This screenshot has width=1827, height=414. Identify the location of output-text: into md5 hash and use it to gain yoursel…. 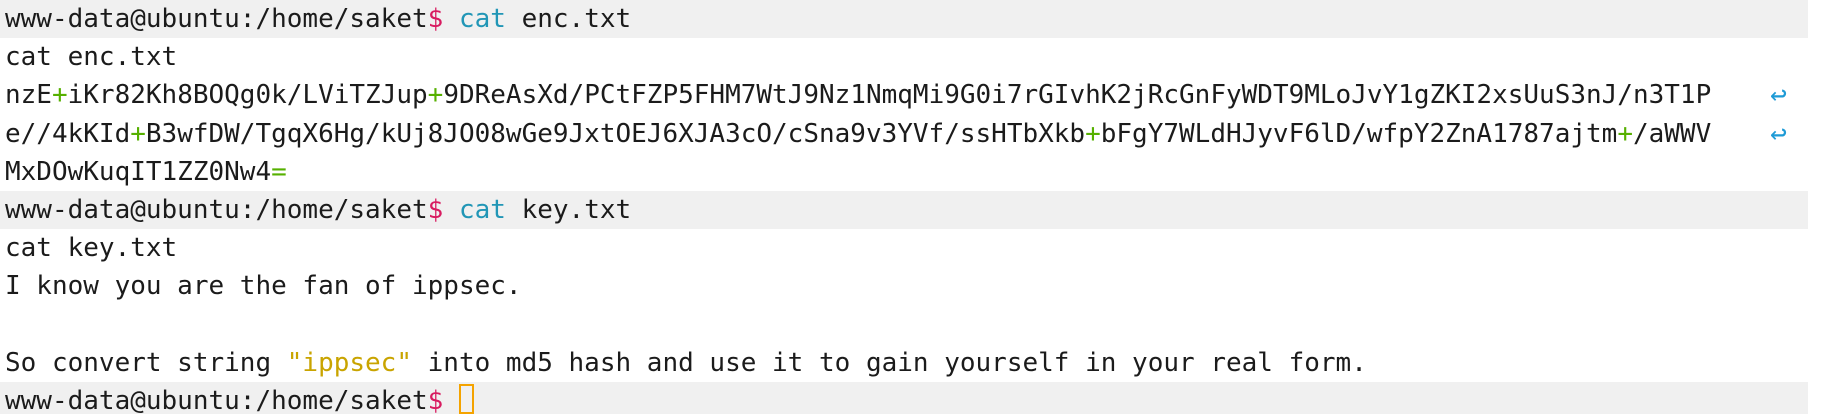
(889, 362).